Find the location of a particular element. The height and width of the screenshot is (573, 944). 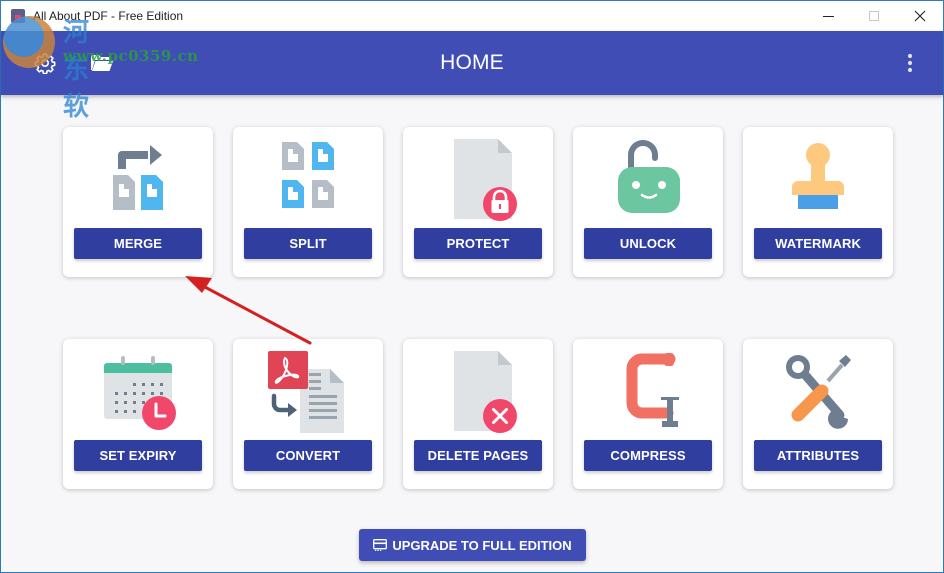

tool-card-split: SPLIT is located at coordinates (308, 202).